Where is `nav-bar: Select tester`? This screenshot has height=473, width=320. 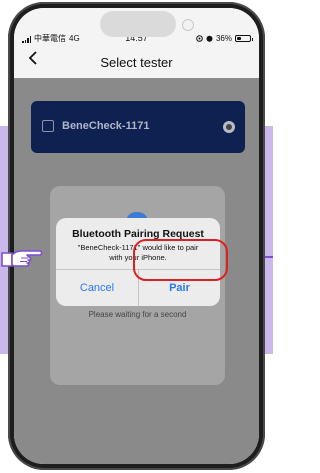
nav-bar: Select tester is located at coordinates (136, 62).